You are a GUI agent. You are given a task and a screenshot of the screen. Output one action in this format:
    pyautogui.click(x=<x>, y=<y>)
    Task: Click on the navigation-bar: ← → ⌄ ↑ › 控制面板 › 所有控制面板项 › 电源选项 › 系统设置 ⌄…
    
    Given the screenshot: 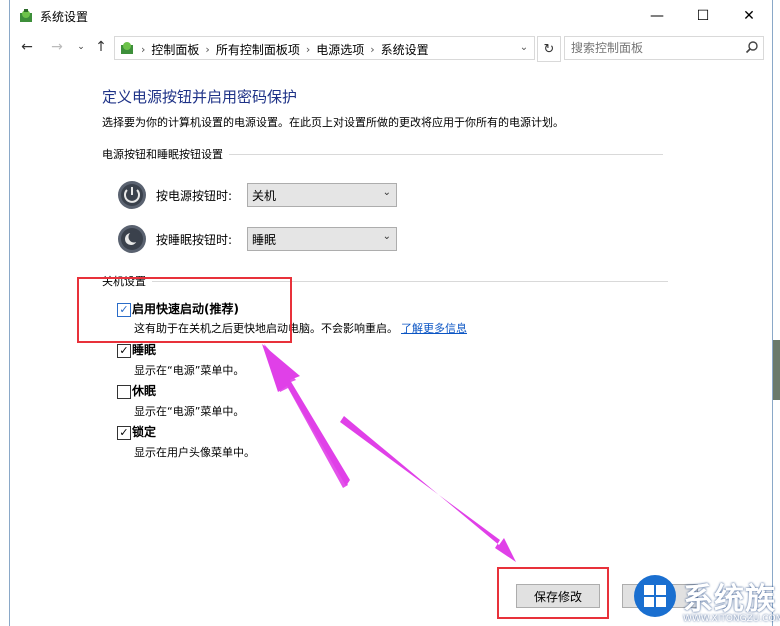 What is the action you would take?
    pyautogui.click(x=391, y=47)
    